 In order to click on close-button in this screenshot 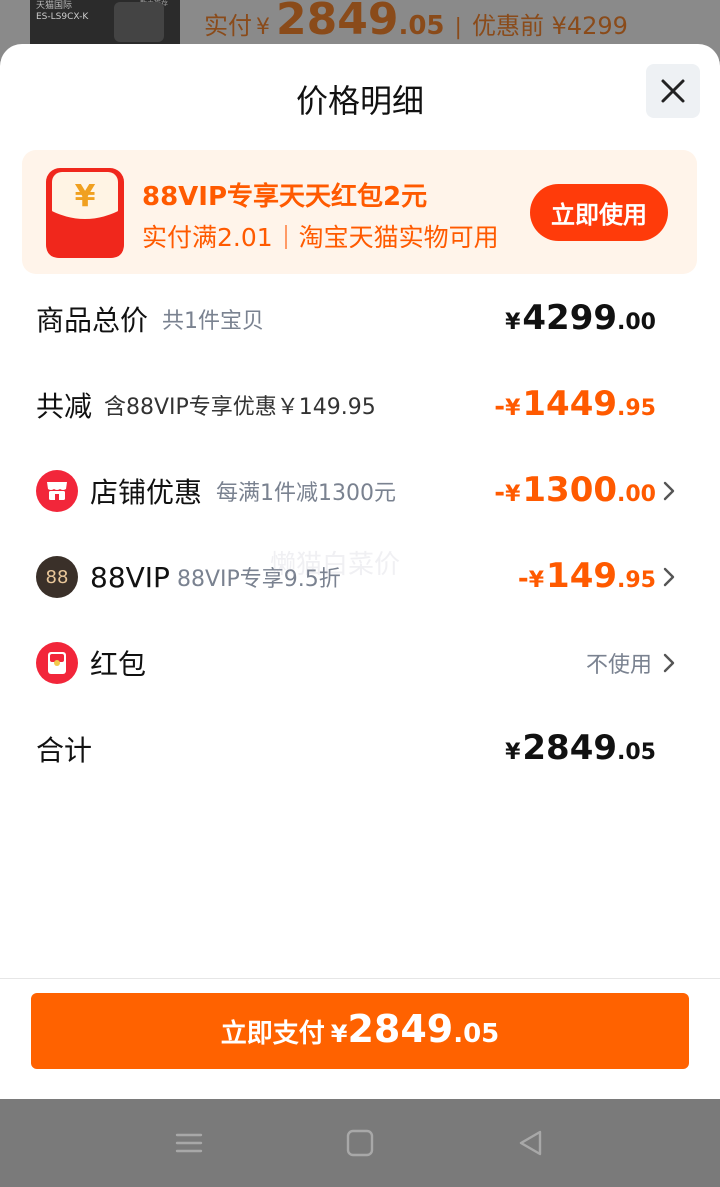, I will do `click(673, 91)`.